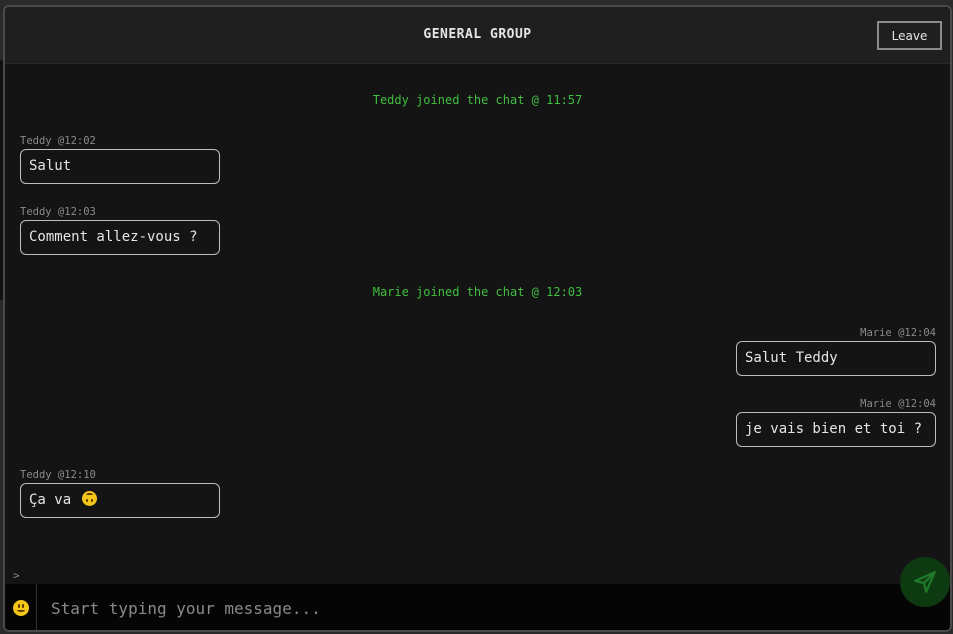 The width and height of the screenshot is (953, 634). Describe the element at coordinates (836, 429) in the screenshot. I see `message-bubble: je vais bien et toi ?` at that location.